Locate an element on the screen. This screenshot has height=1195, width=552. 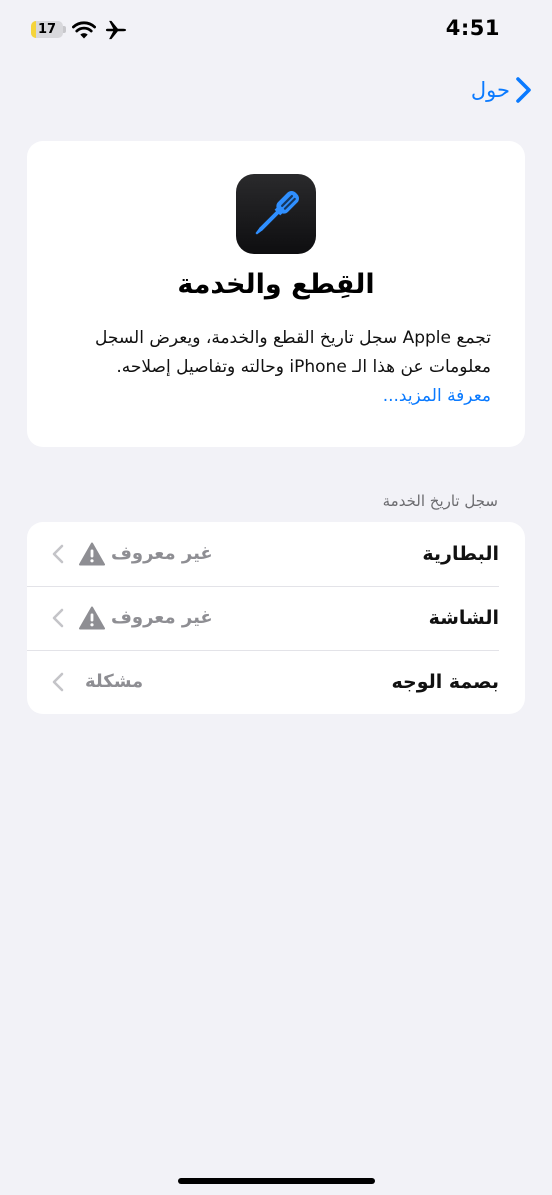
home-indicator is located at coordinates (276, 1181).